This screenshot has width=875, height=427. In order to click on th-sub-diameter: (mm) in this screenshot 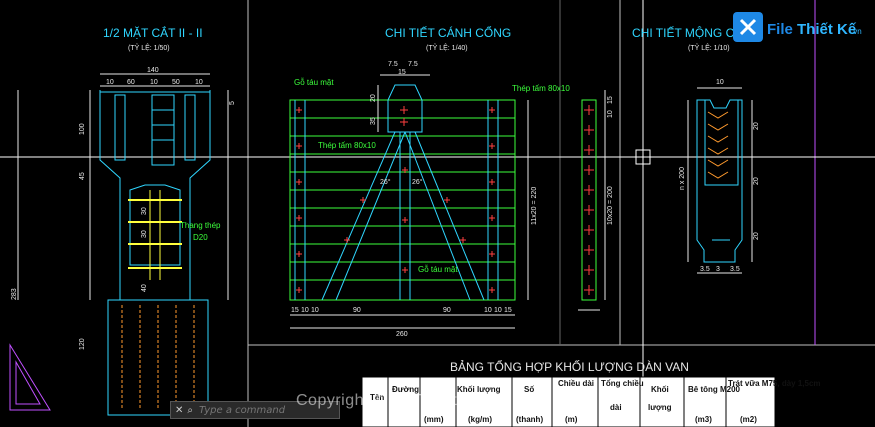, I will do `click(434, 419)`.